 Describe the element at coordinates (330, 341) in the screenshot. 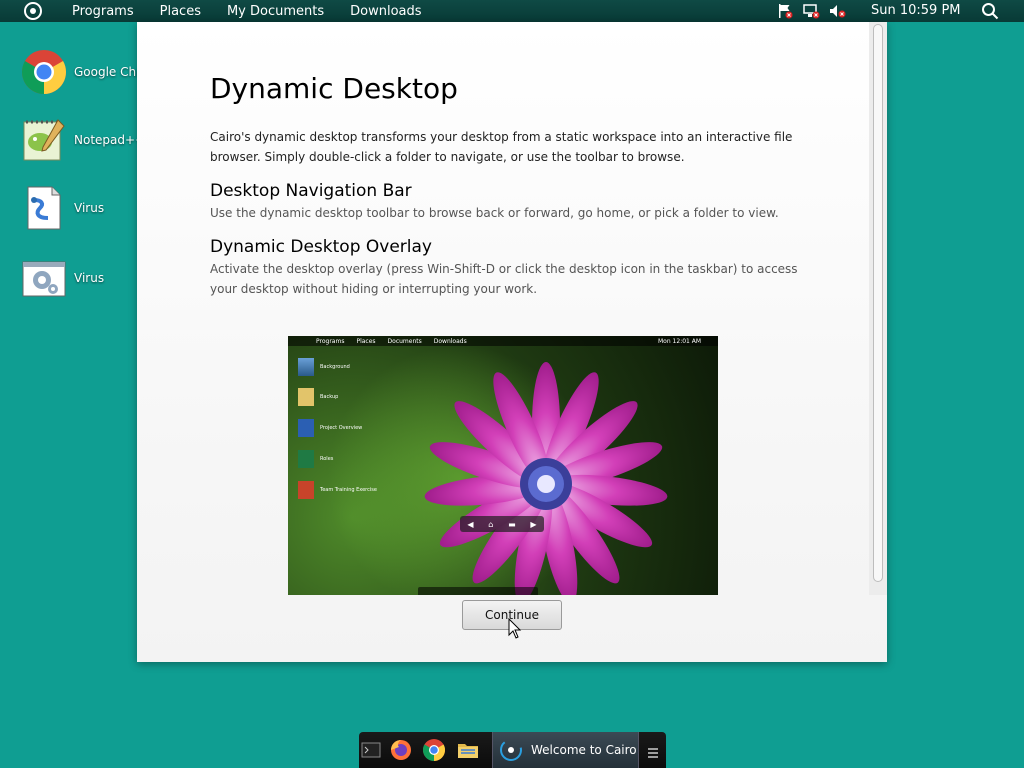

I see `preview-menu-programs: Programs` at that location.